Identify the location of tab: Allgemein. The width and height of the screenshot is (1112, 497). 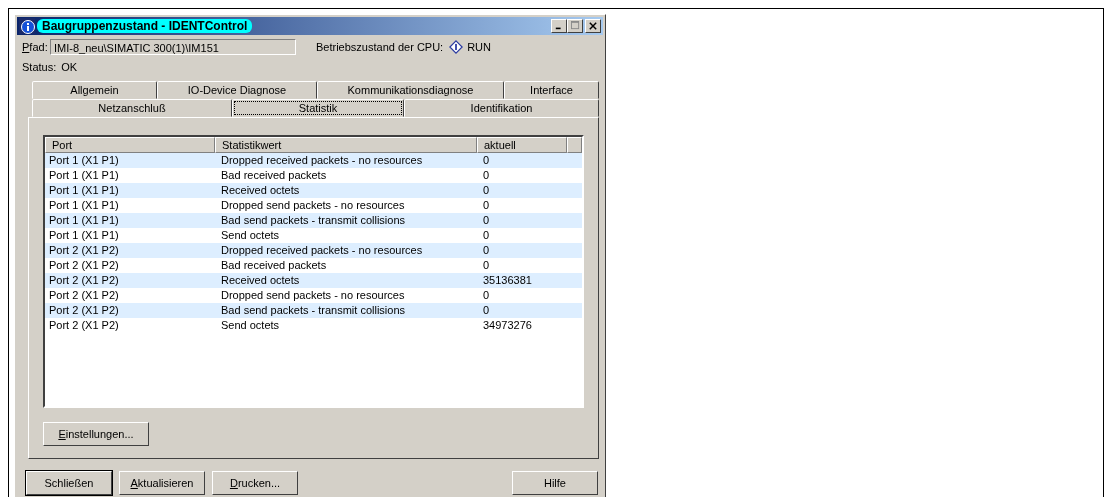
(94, 89).